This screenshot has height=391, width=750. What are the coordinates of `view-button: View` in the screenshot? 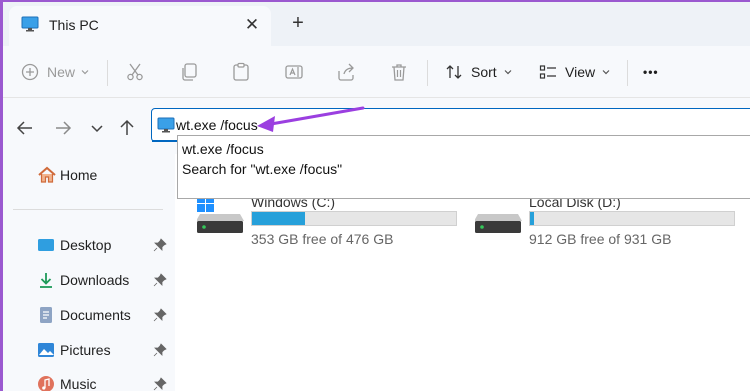 It's located at (575, 72).